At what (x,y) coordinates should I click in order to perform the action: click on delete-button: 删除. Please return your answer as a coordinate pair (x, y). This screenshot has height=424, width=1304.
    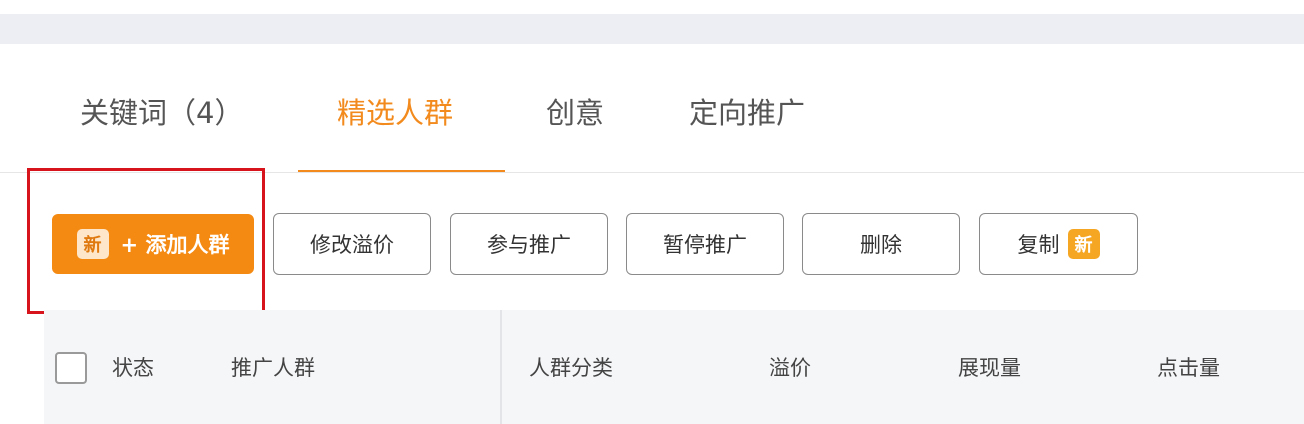
    Looking at the image, I should click on (881, 244).